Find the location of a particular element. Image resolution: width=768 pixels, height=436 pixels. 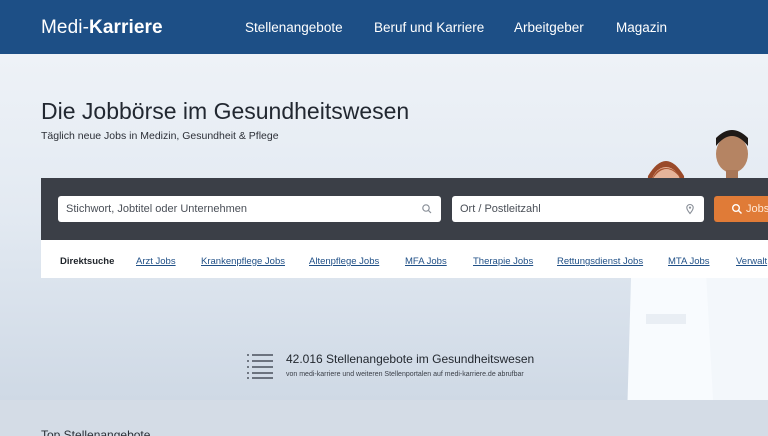

direct-link-altenpflege-jobs: Altenpflege Jobs is located at coordinates (344, 261).